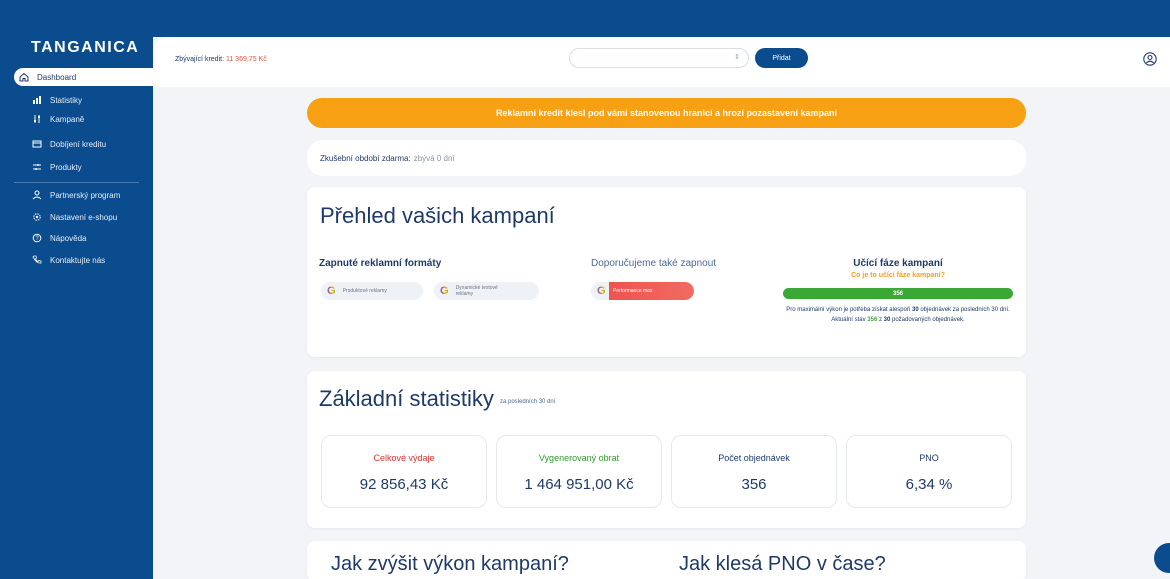 The image size is (1170, 579). I want to click on trial-label: Zkušební období zdarma:, so click(365, 158).